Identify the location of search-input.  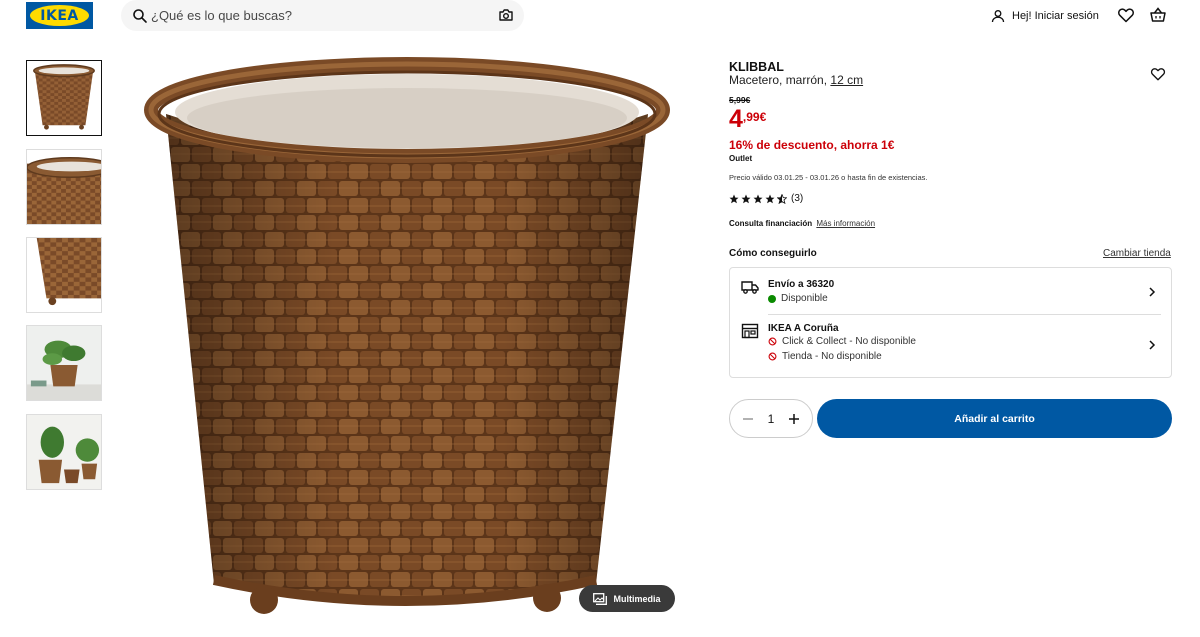
(321, 15).